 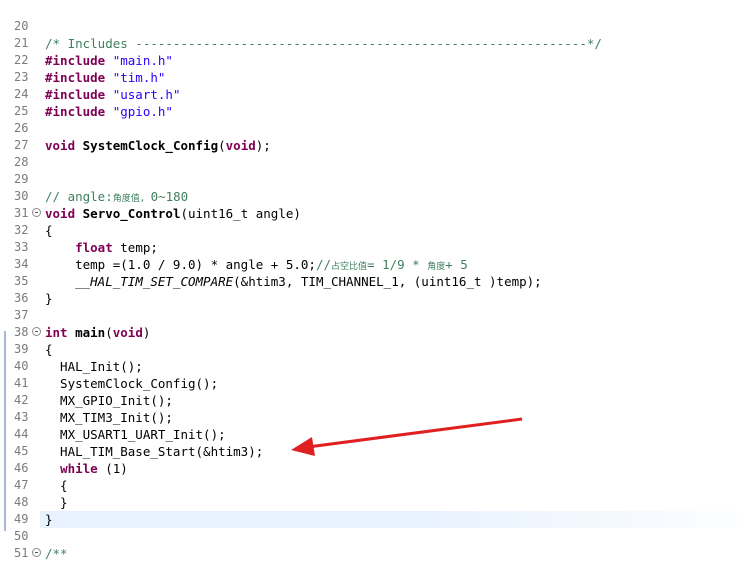 What do you see at coordinates (146, 332) in the screenshot?
I see `code-token: )` at bounding box center [146, 332].